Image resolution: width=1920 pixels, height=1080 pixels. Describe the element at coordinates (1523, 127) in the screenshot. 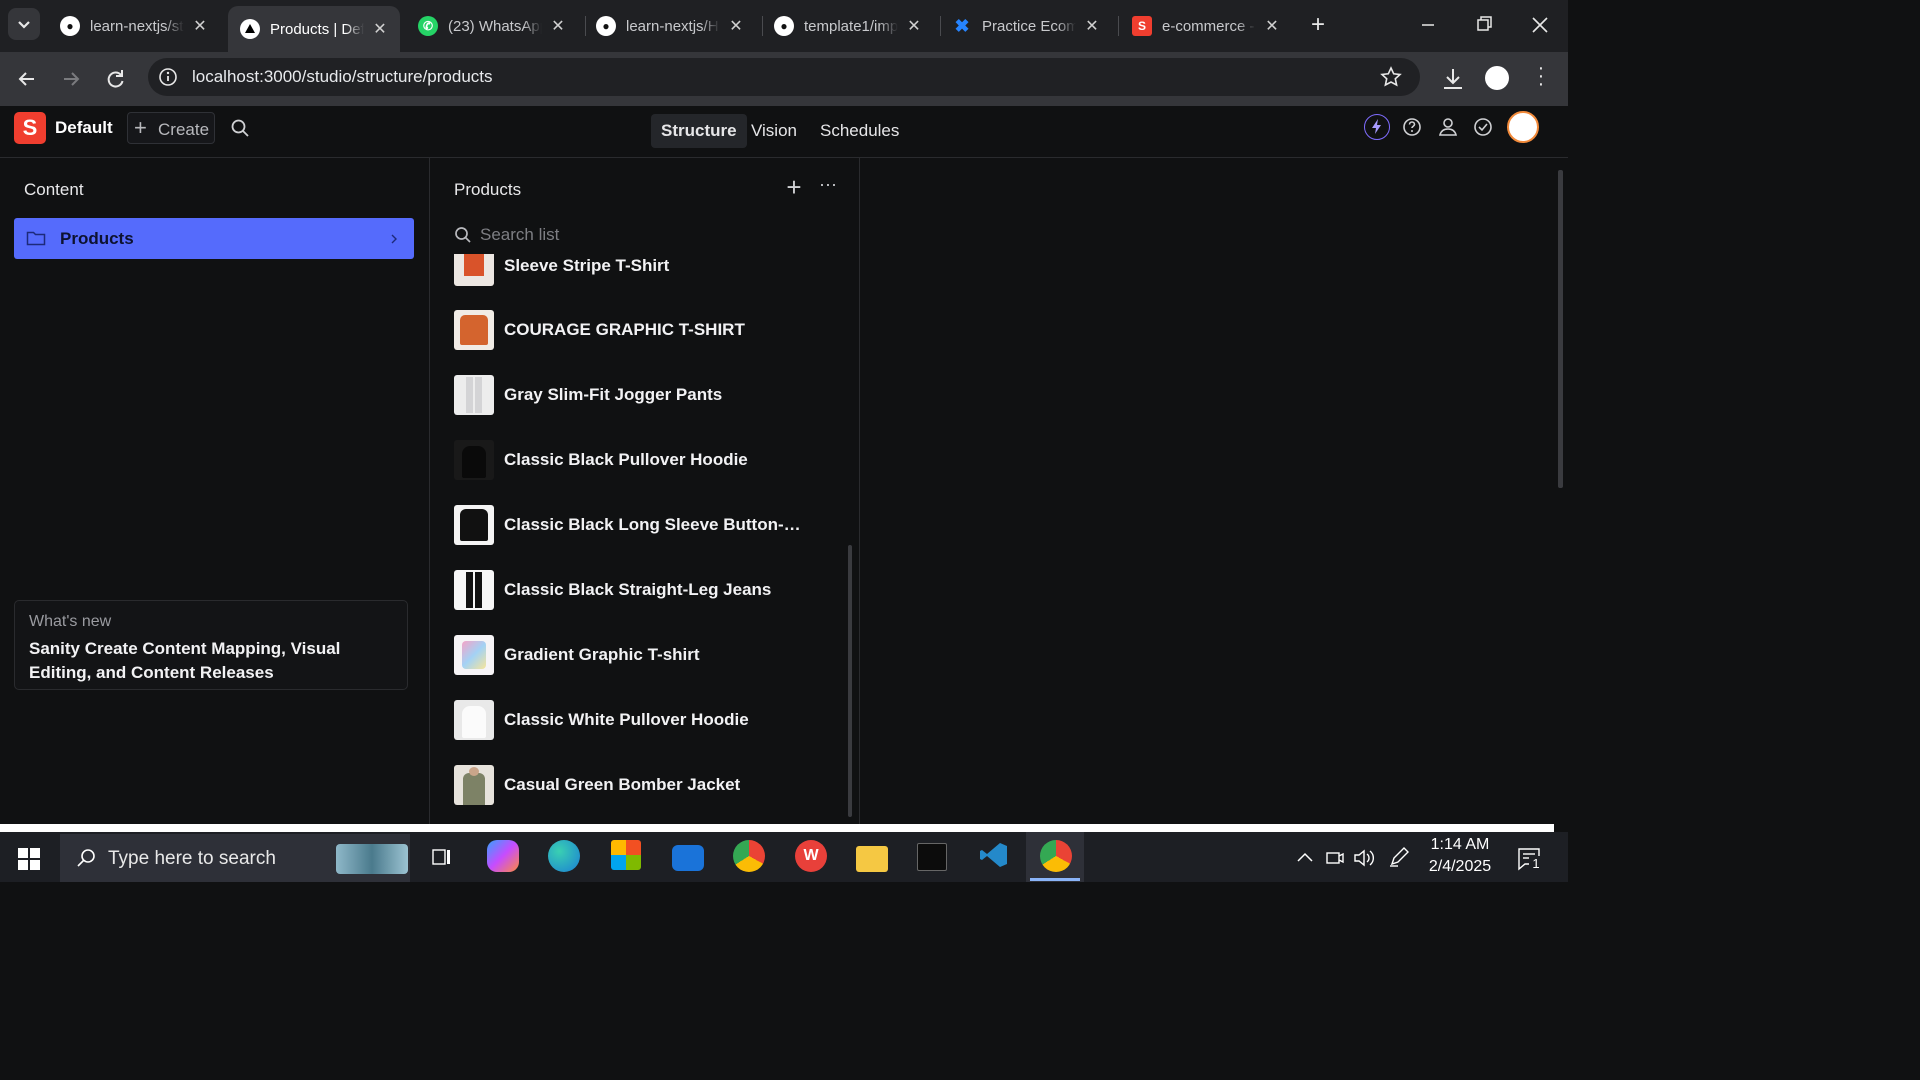

I see `user-avatar` at that location.